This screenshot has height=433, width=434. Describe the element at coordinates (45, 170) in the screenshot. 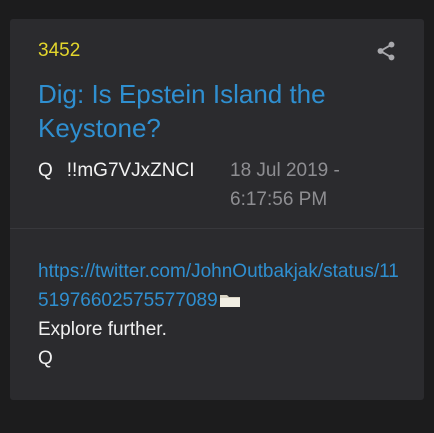

I see `author-name: Q` at that location.